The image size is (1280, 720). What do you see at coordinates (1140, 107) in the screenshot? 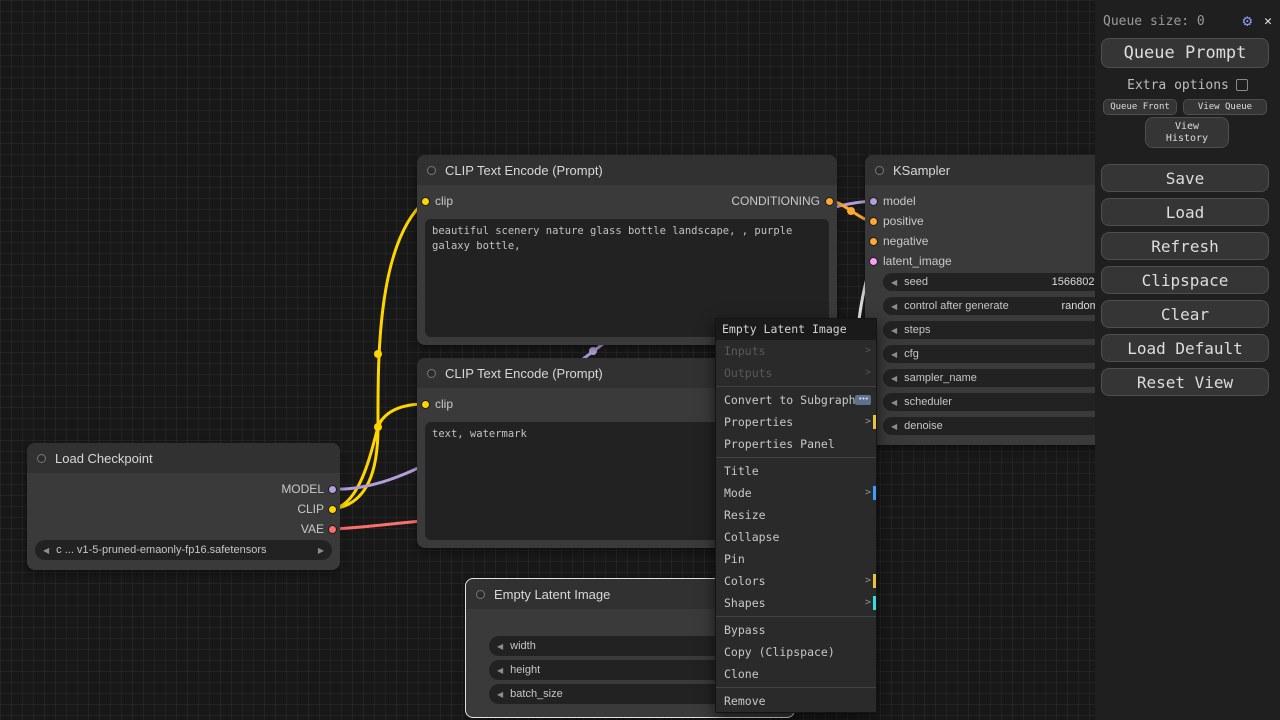
I see `queue-front-button: Queue Front` at bounding box center [1140, 107].